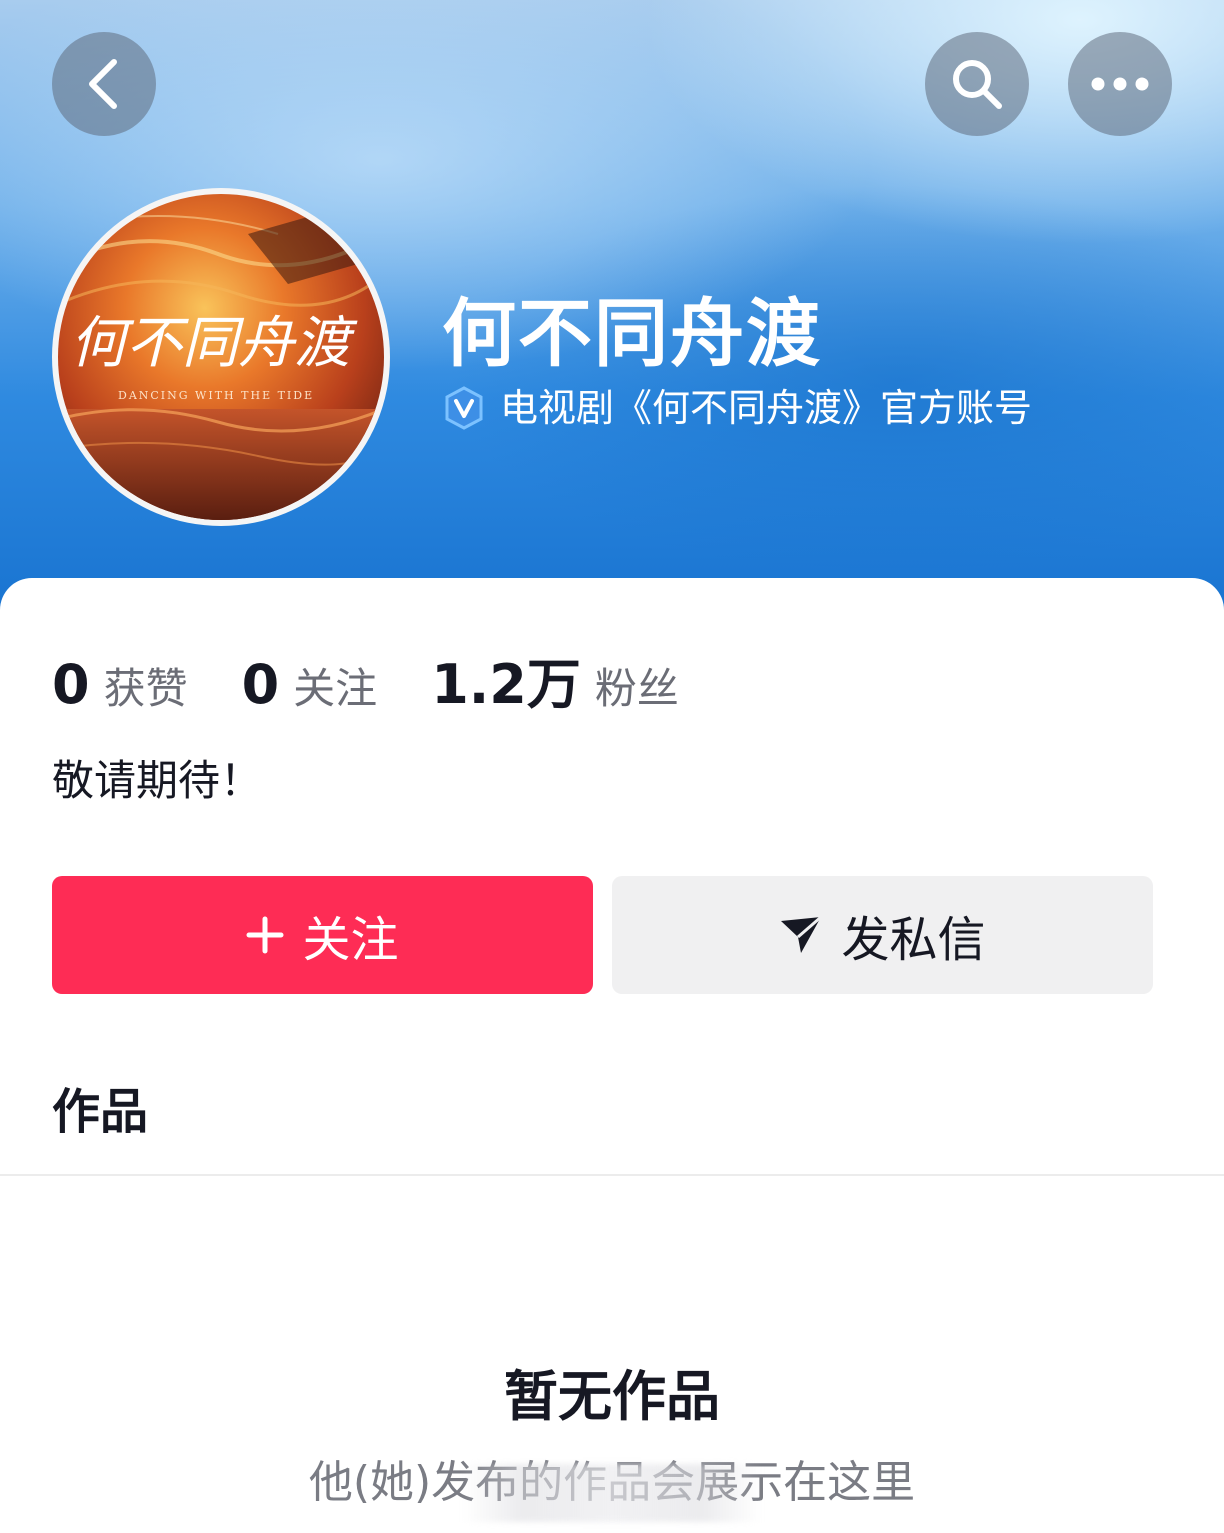  I want to click on plus-icon, so click(265, 935).